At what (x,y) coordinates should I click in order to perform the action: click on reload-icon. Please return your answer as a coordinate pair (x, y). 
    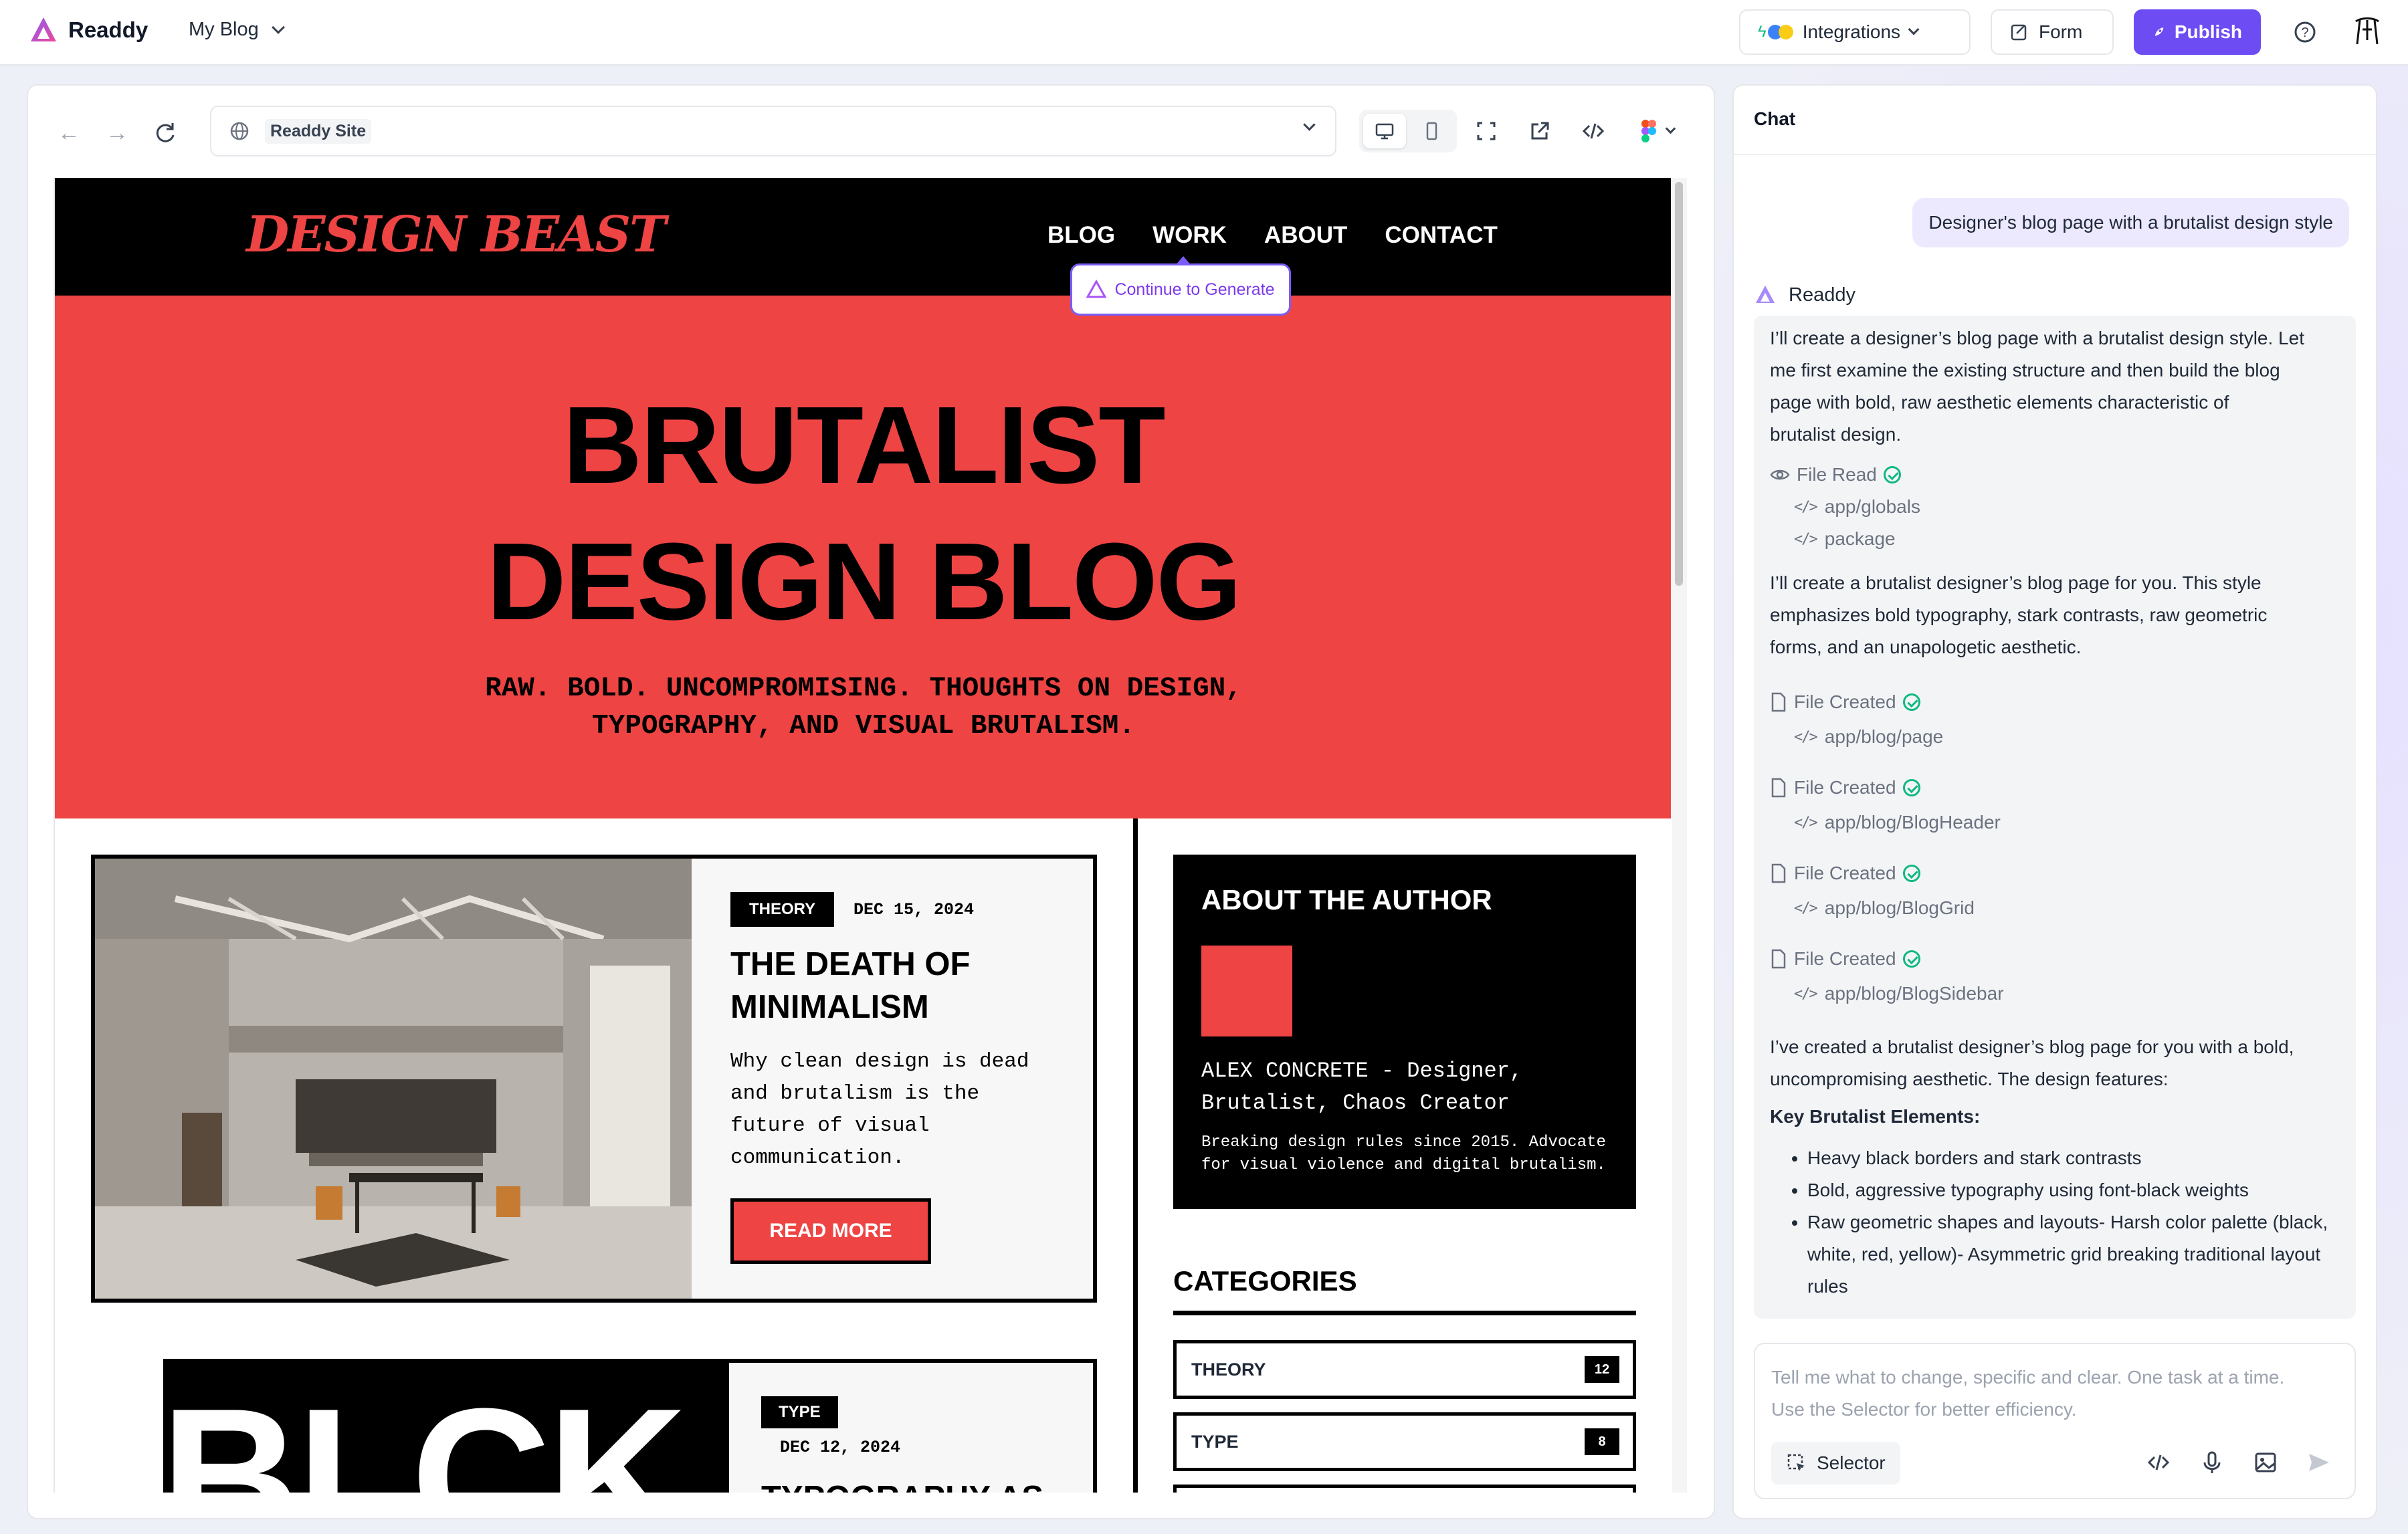
    Looking at the image, I should click on (165, 133).